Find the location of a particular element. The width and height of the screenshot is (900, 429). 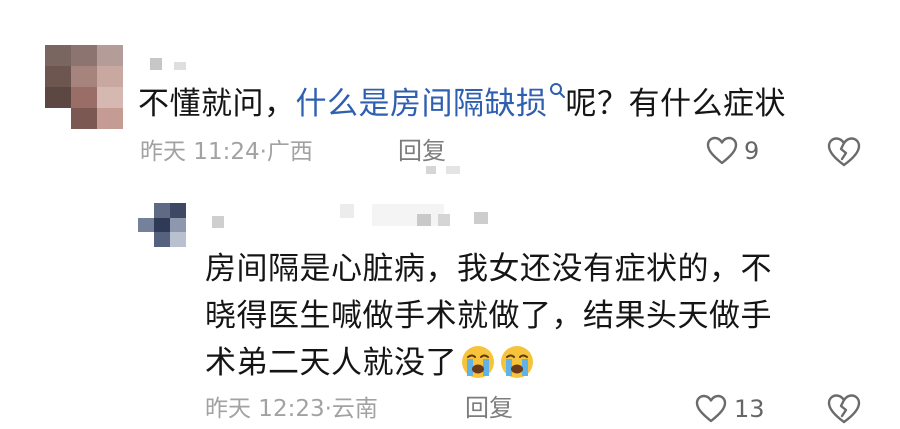

comment-location: 广西 is located at coordinates (289, 152).